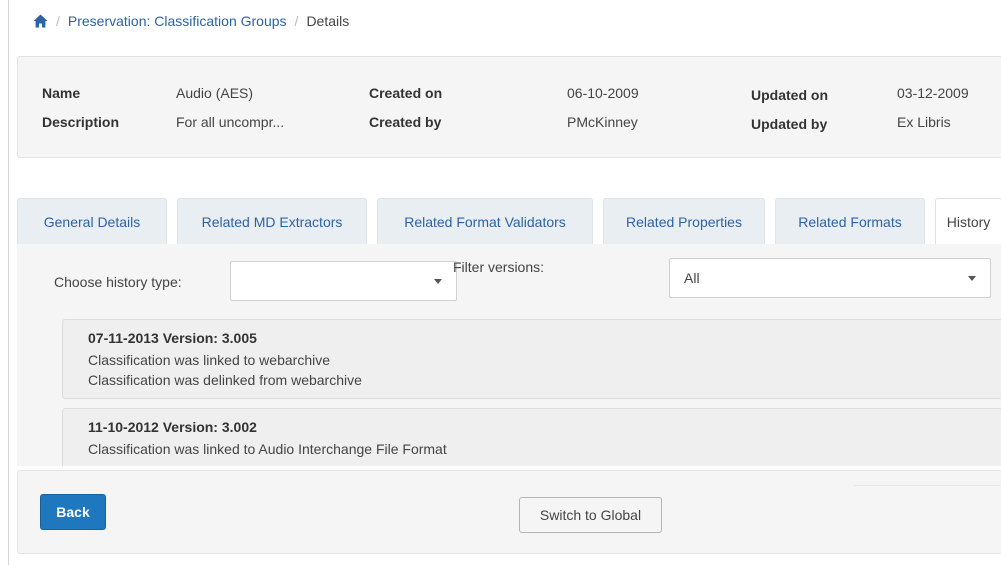  I want to click on created-on-label: Created on, so click(406, 93).